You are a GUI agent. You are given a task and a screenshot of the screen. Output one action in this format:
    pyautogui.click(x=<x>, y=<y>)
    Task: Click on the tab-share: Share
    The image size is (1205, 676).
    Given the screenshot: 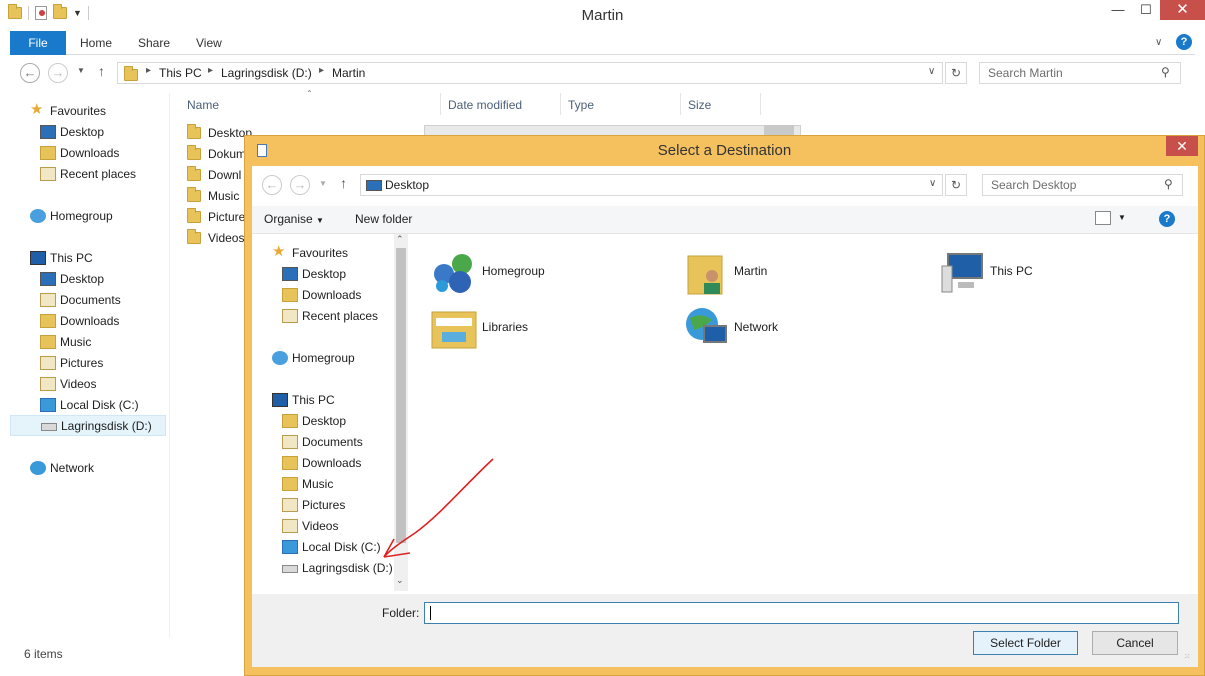 What is the action you would take?
    pyautogui.click(x=154, y=43)
    